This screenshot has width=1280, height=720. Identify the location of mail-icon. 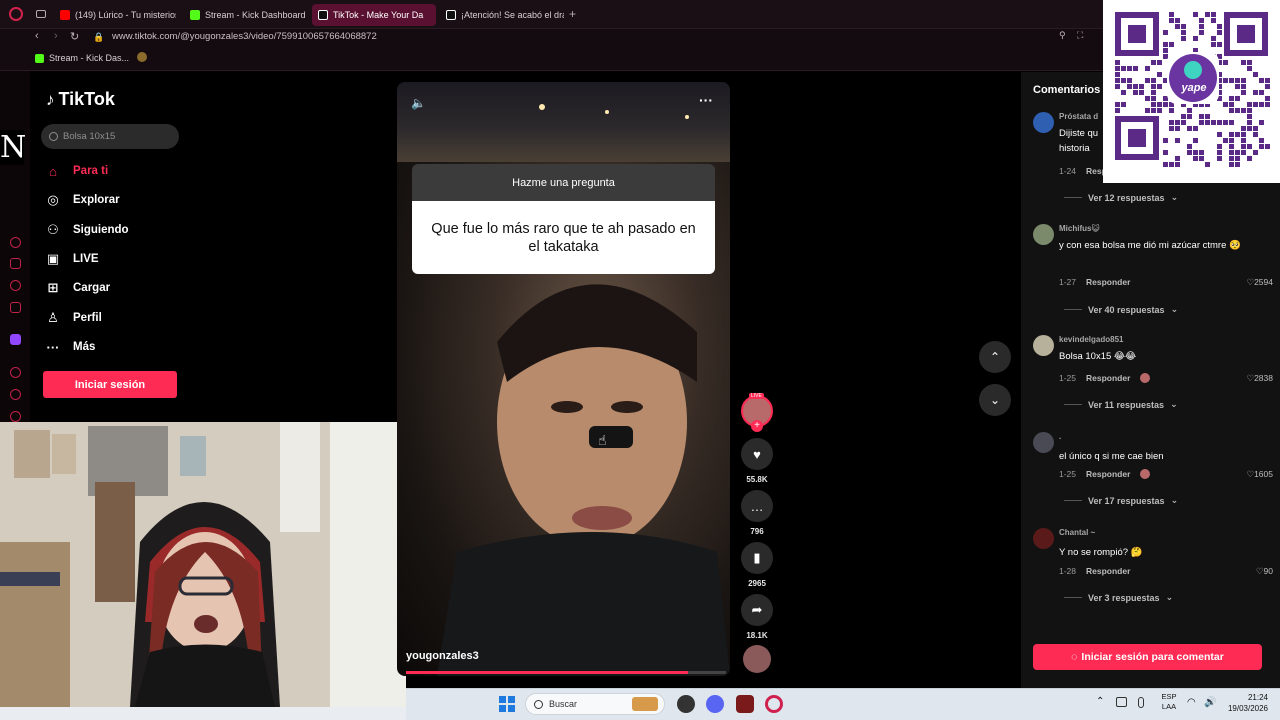
(15, 307).